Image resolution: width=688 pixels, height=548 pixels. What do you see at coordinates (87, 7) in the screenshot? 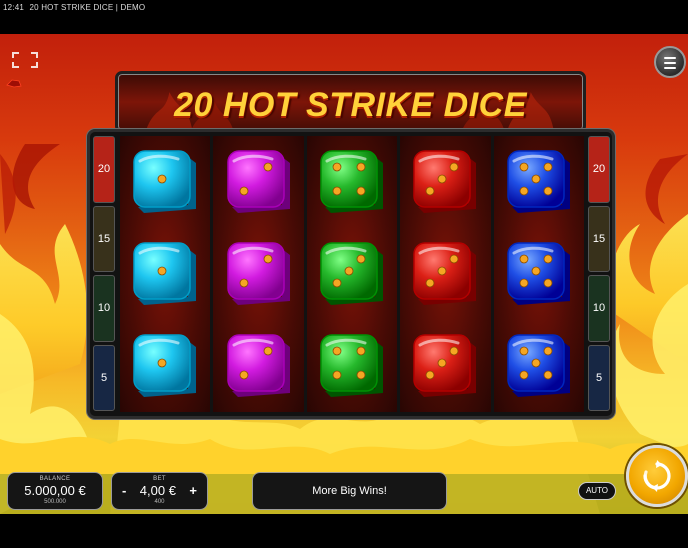
I see `status-title: 20 HOT STRIKE DICE | DEMO` at bounding box center [87, 7].